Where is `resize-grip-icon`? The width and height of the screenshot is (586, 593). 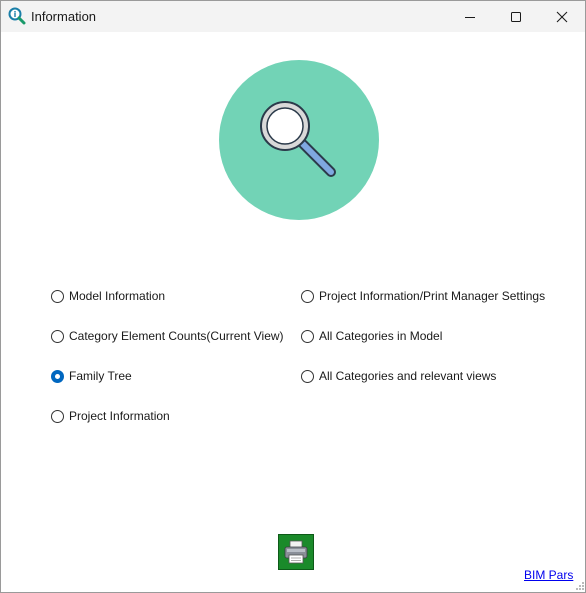 resize-grip-icon is located at coordinates (580, 586).